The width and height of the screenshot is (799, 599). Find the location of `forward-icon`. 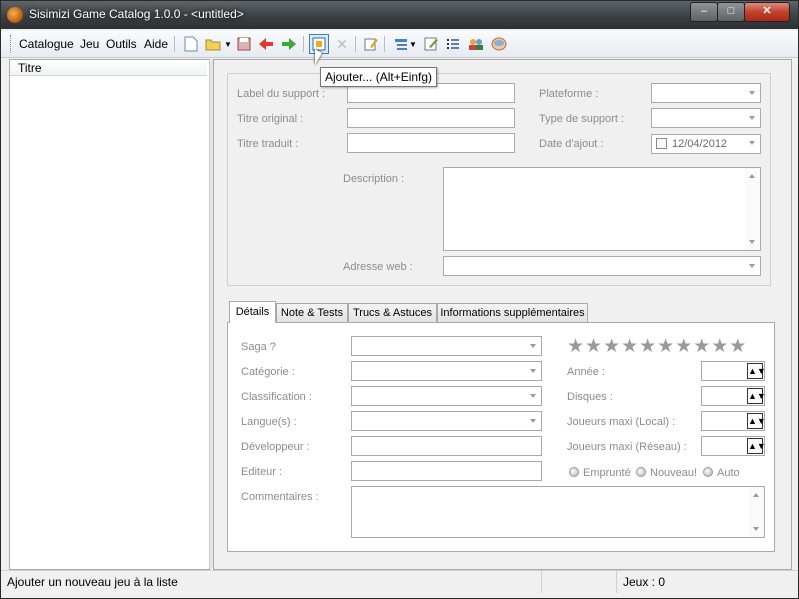

forward-icon is located at coordinates (289, 44).